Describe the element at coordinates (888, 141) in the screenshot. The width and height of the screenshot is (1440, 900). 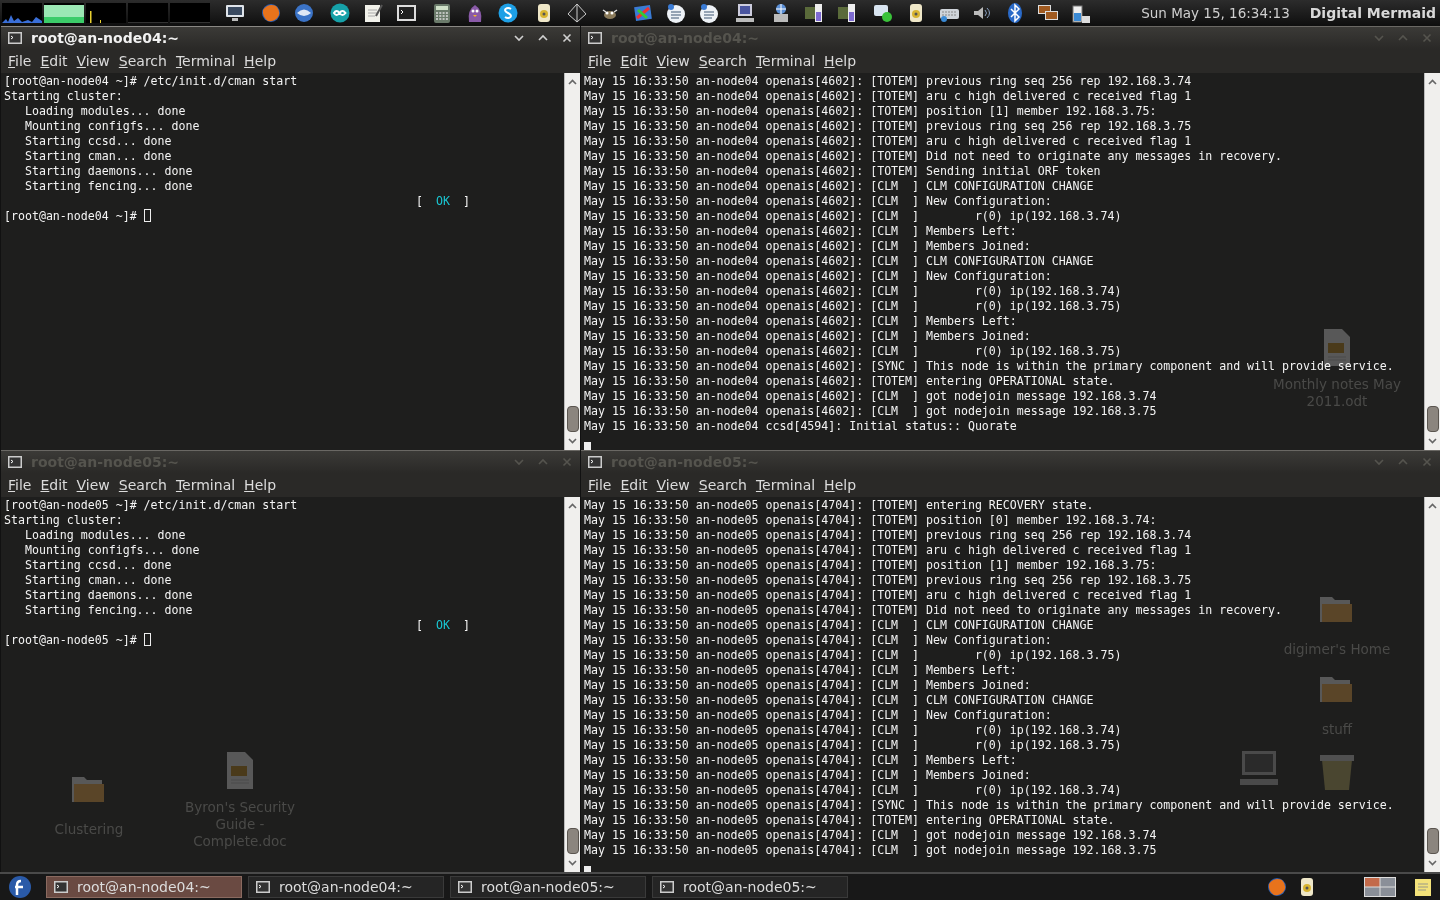
I see `terminal-line: May 15 16:33:50 an-node04 openais[4602]: [TOTEM] aru c high delivered c received flag 1` at that location.